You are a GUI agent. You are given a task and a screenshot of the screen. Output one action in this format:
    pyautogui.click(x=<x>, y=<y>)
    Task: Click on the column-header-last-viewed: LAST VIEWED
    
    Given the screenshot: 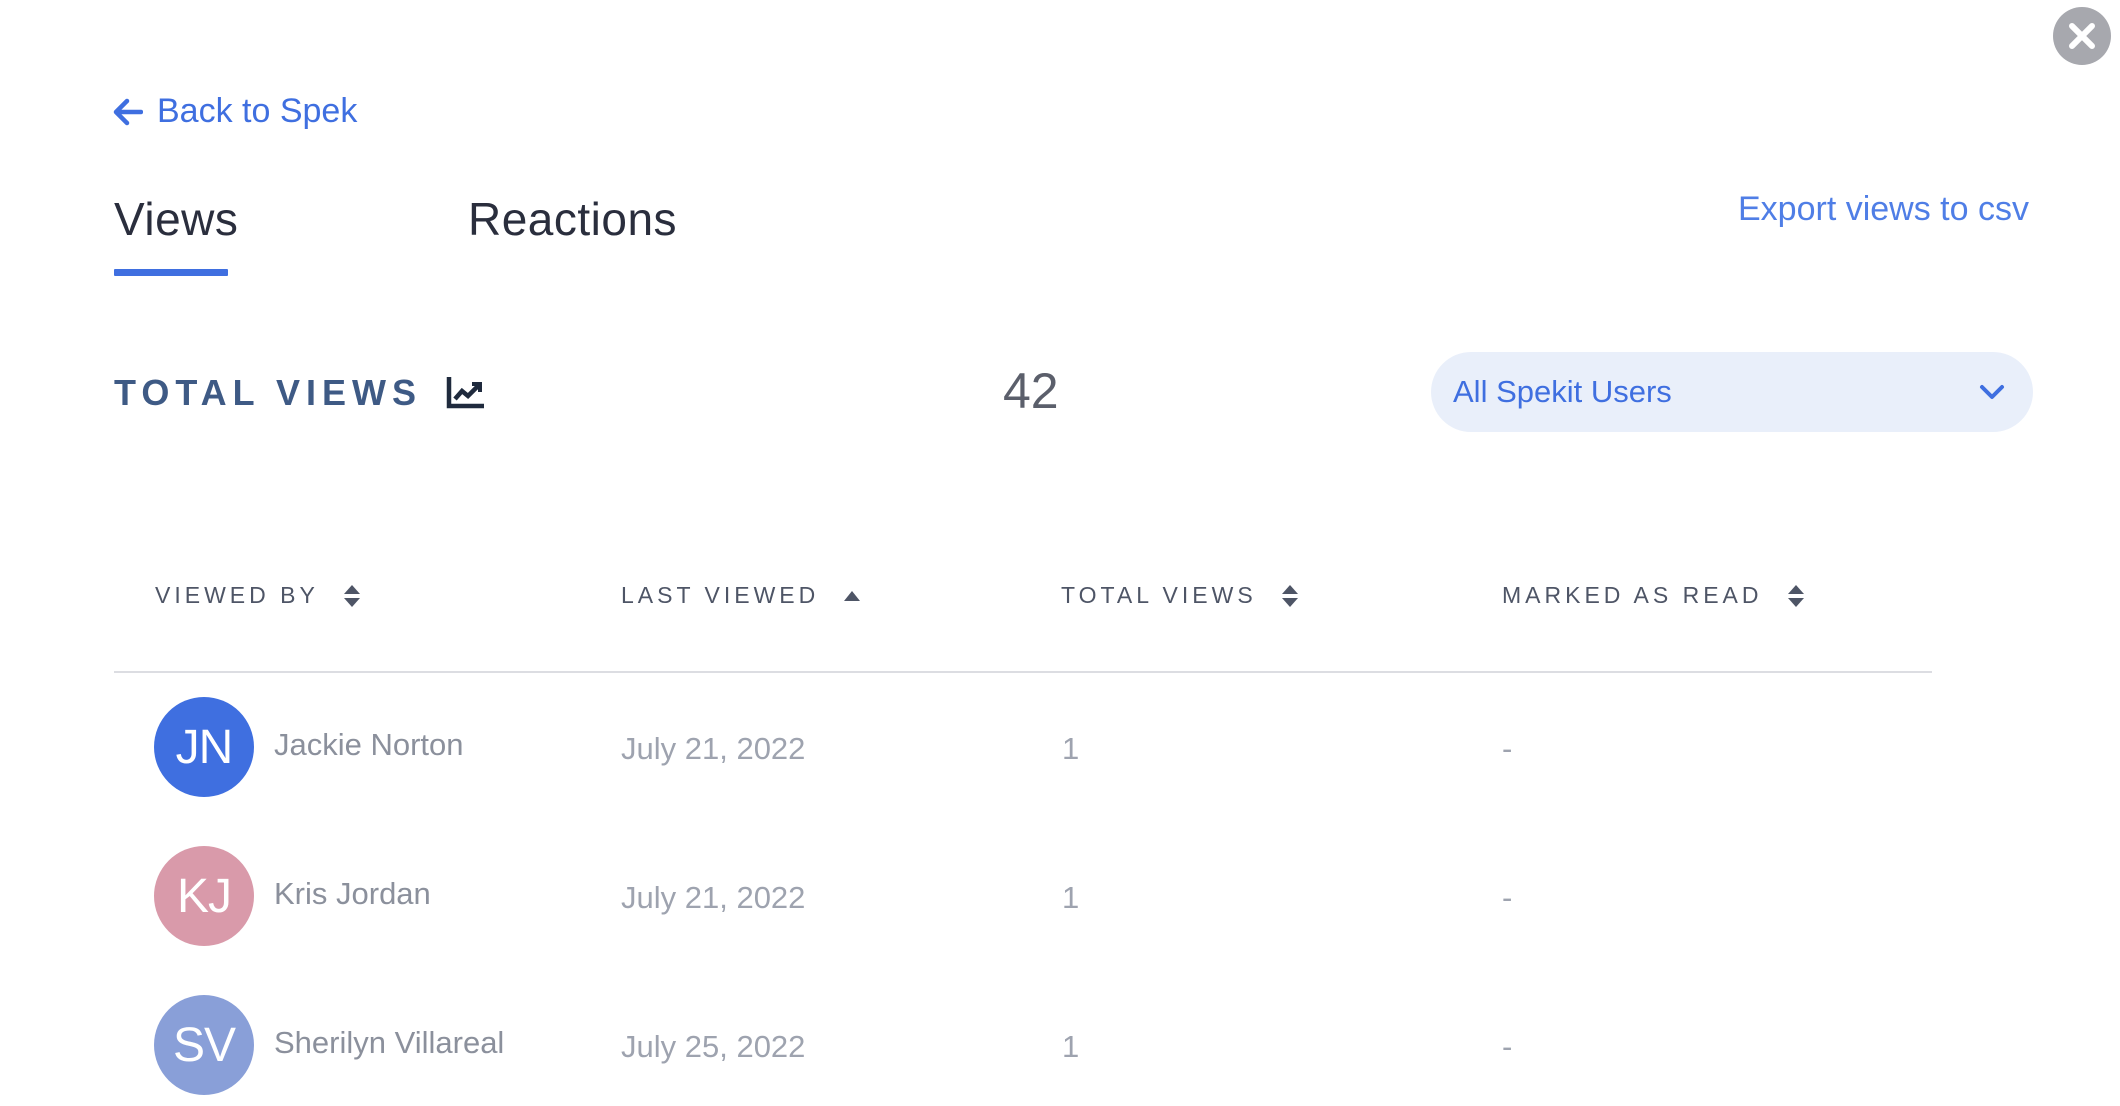 What is the action you would take?
    pyautogui.click(x=741, y=595)
    